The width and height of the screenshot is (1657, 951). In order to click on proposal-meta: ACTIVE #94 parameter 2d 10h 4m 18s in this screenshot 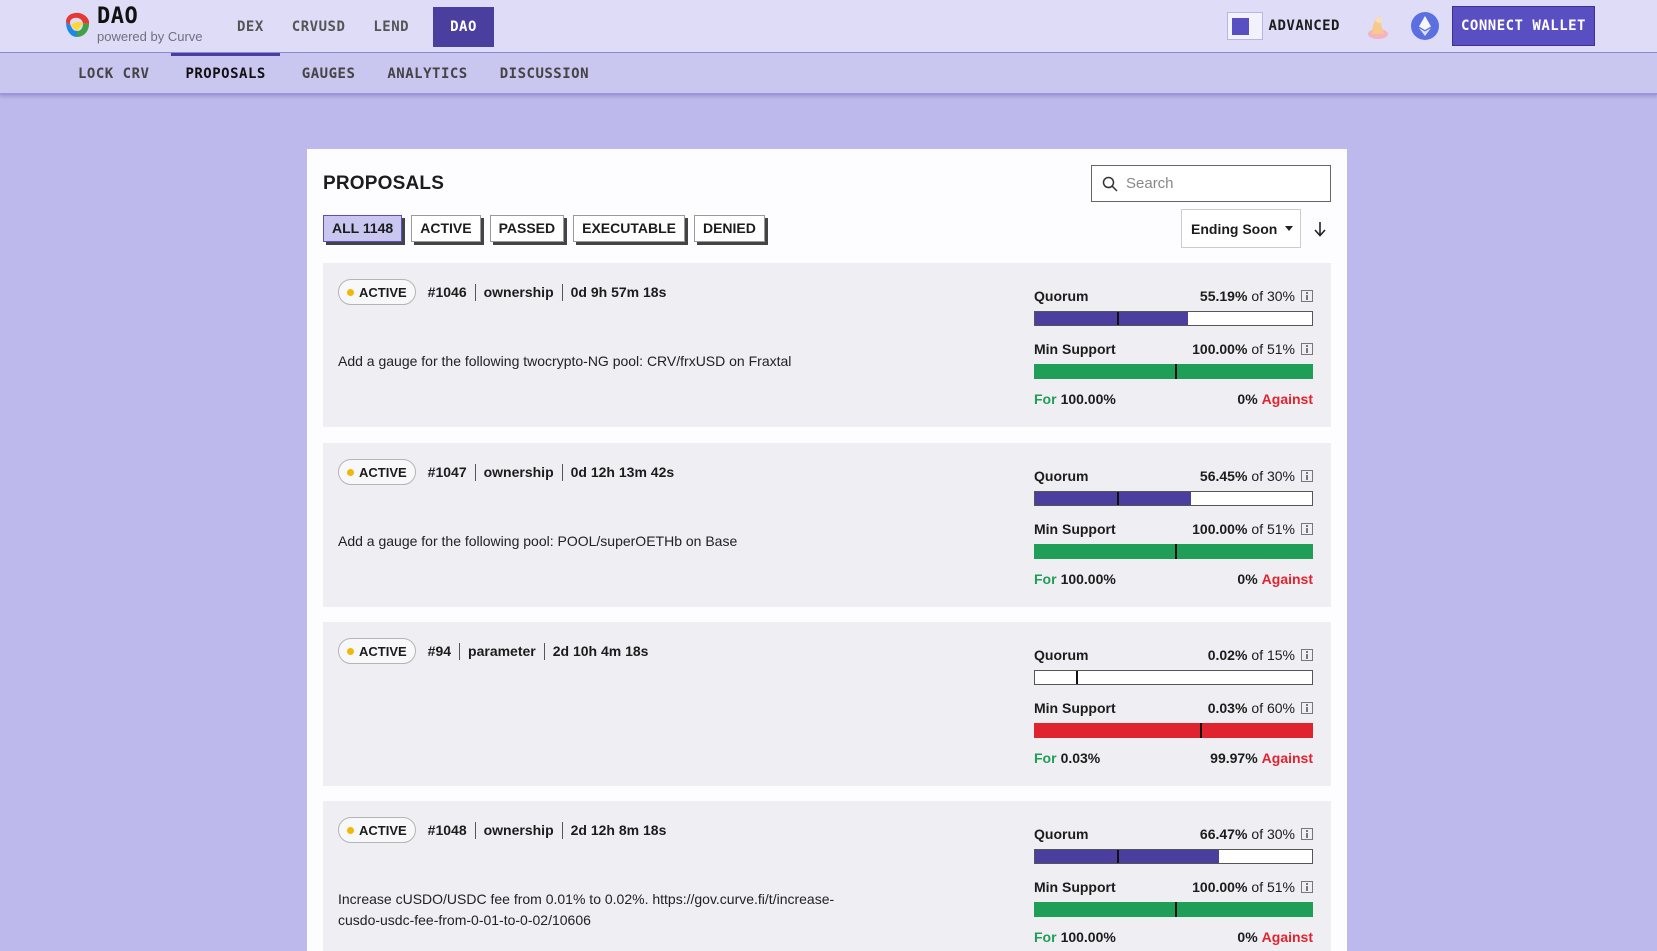, I will do `click(493, 651)`.